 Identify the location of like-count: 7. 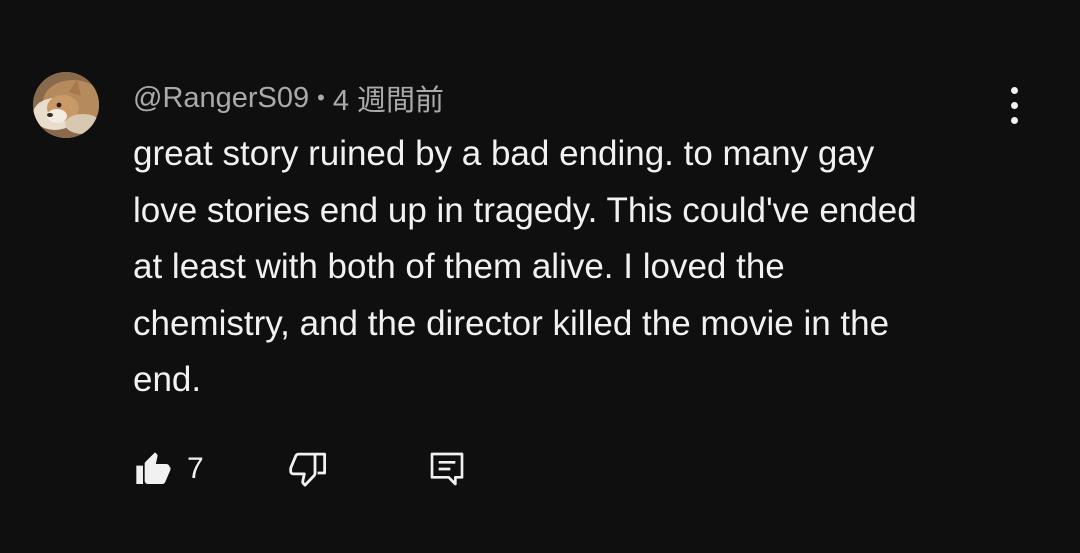
(195, 468).